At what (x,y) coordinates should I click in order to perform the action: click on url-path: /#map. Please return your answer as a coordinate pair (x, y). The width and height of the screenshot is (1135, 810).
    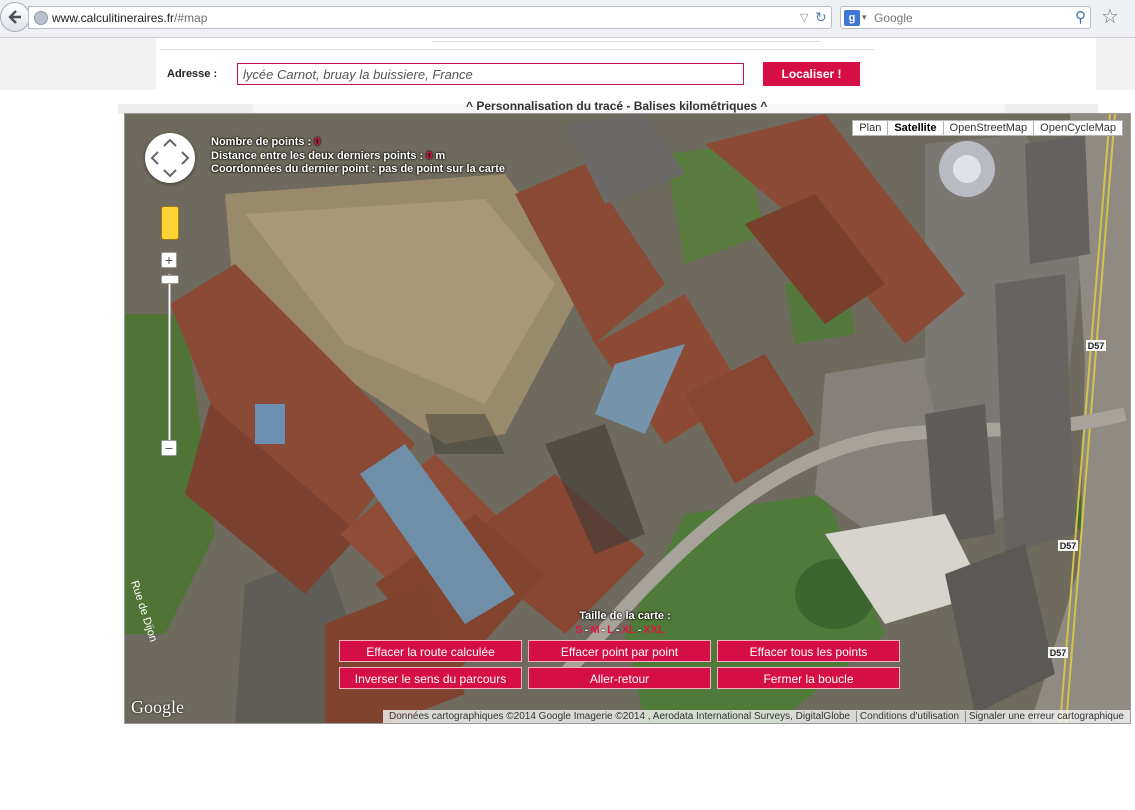
    Looking at the image, I should click on (191, 18).